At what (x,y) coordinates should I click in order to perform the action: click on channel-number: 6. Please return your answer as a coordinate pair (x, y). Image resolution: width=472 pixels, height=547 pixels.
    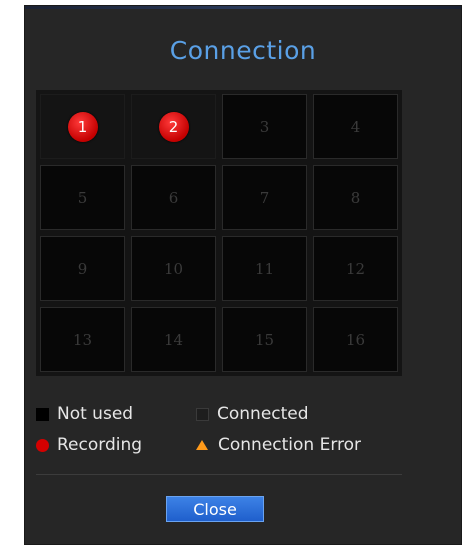
    Looking at the image, I should click on (173, 197).